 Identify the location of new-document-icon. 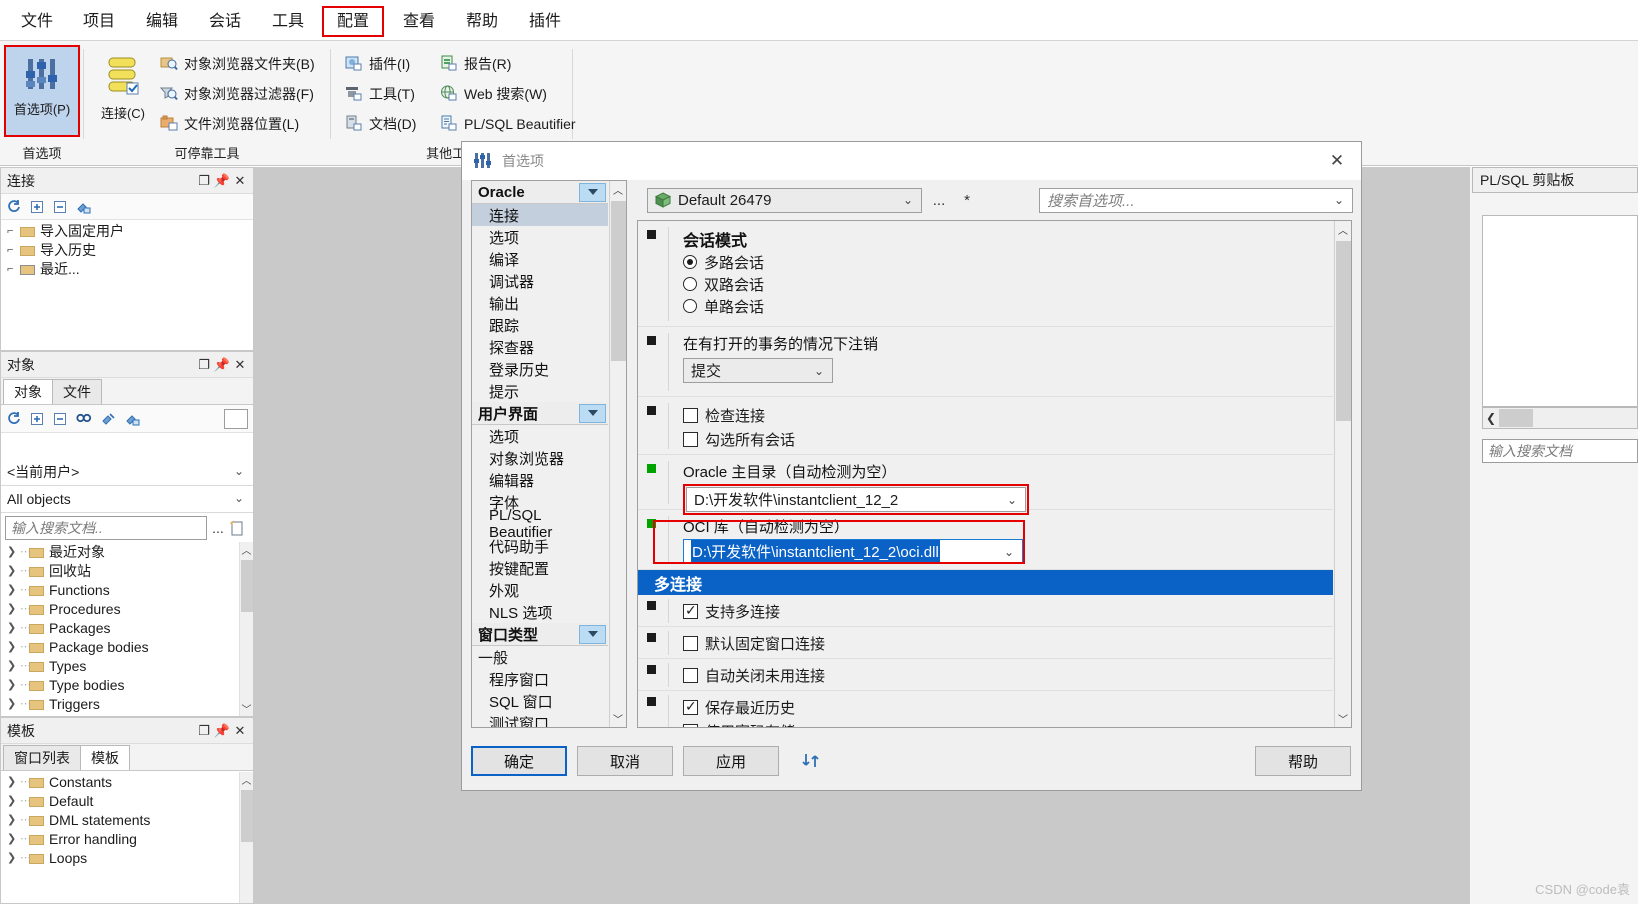
(239, 528).